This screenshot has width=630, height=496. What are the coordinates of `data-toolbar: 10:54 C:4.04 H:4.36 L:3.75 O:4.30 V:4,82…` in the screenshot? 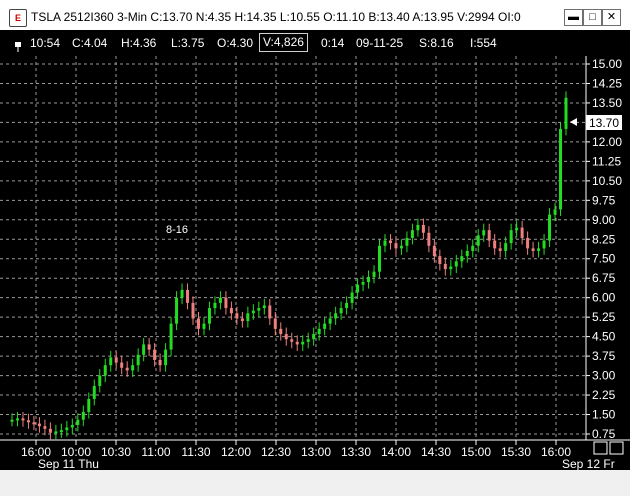 It's located at (315, 43).